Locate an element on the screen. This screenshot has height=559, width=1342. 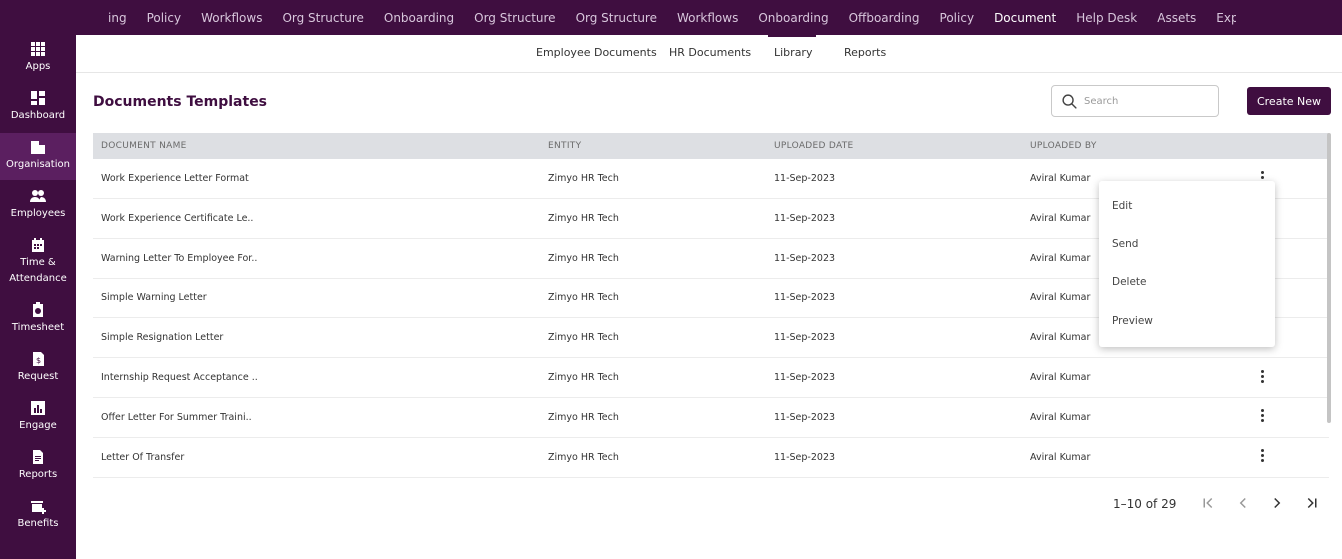
building-icon is located at coordinates (38, 147).